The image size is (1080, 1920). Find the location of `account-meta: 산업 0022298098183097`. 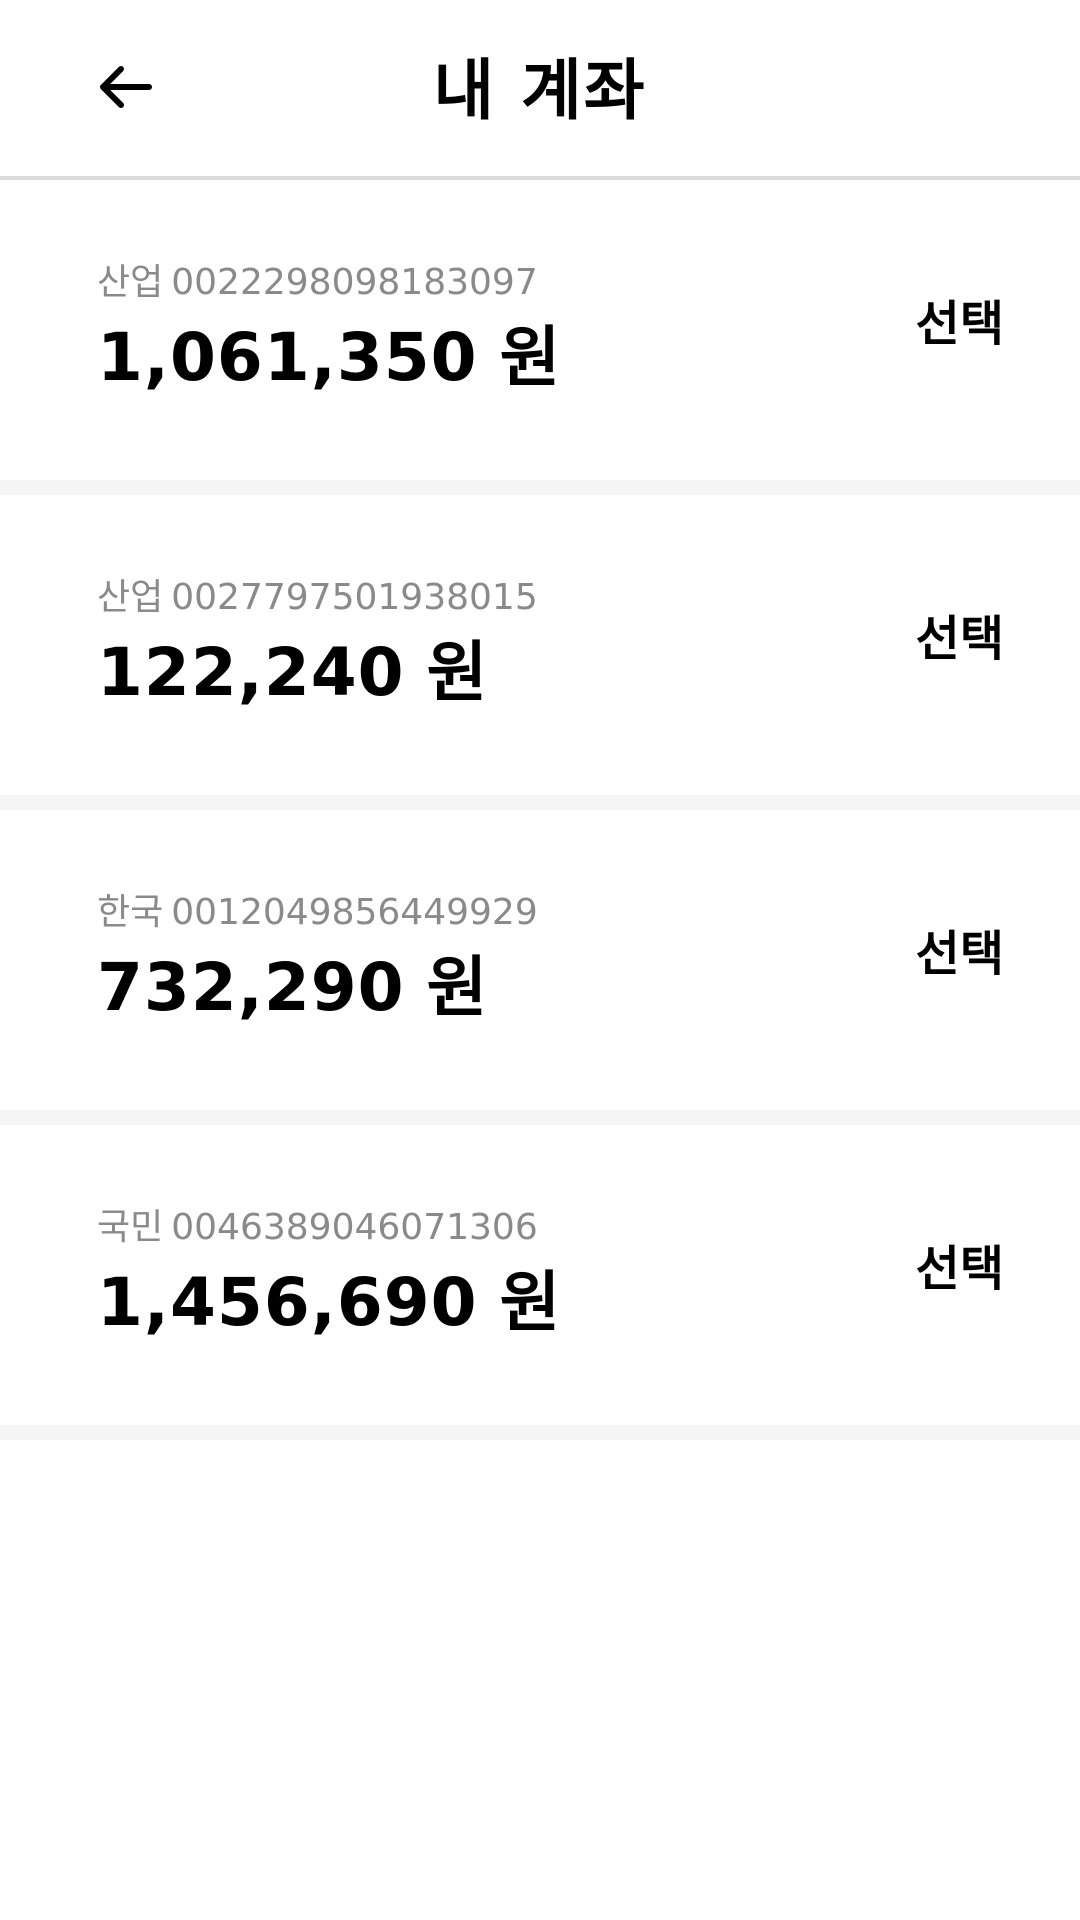

account-meta: 산업 0022298098183097 is located at coordinates (329, 283).